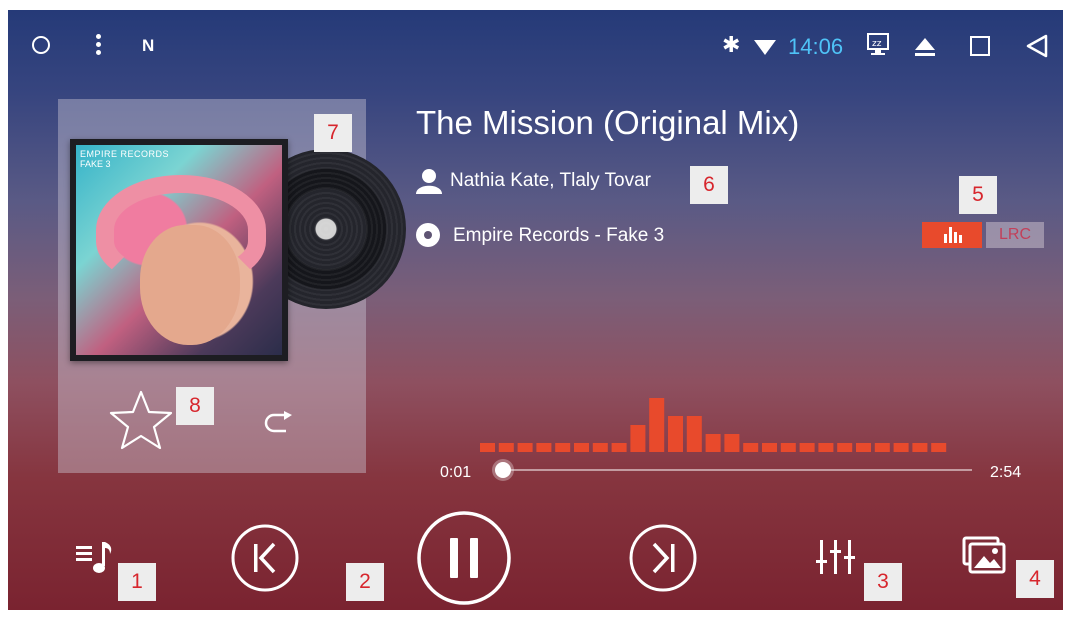  I want to click on sleep-display-icon: zz, so click(879, 47).